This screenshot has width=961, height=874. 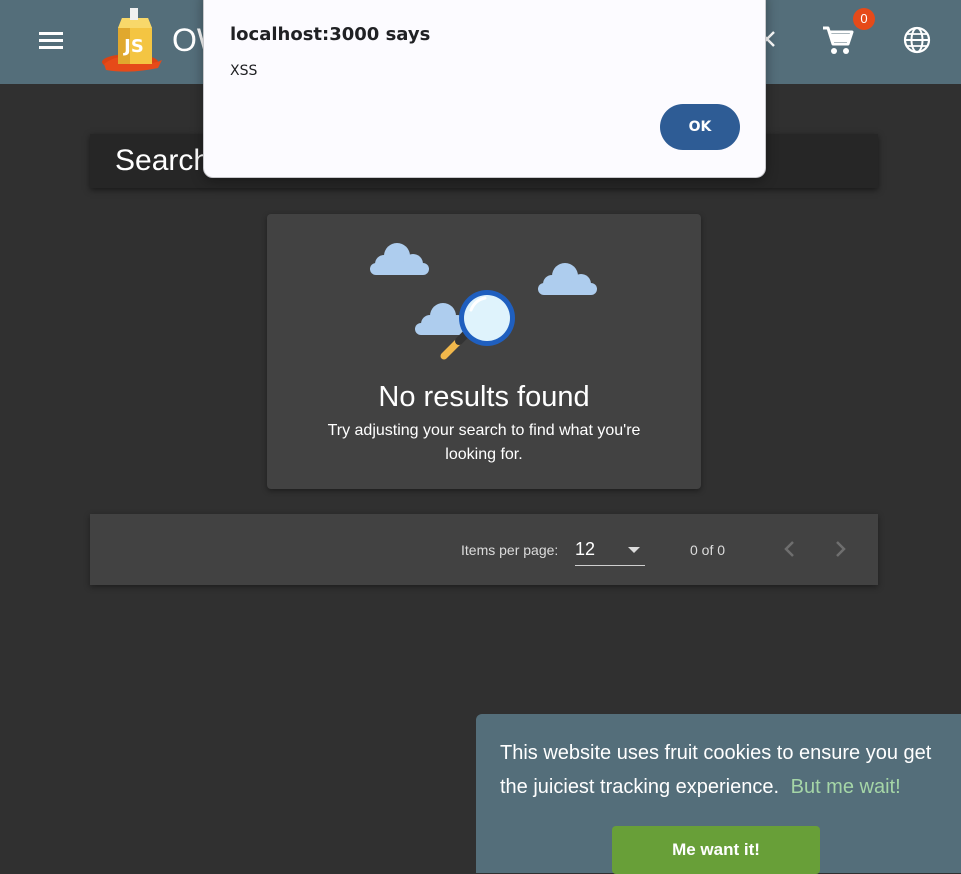 I want to click on items-per-page-value: 12, so click(x=585, y=549).